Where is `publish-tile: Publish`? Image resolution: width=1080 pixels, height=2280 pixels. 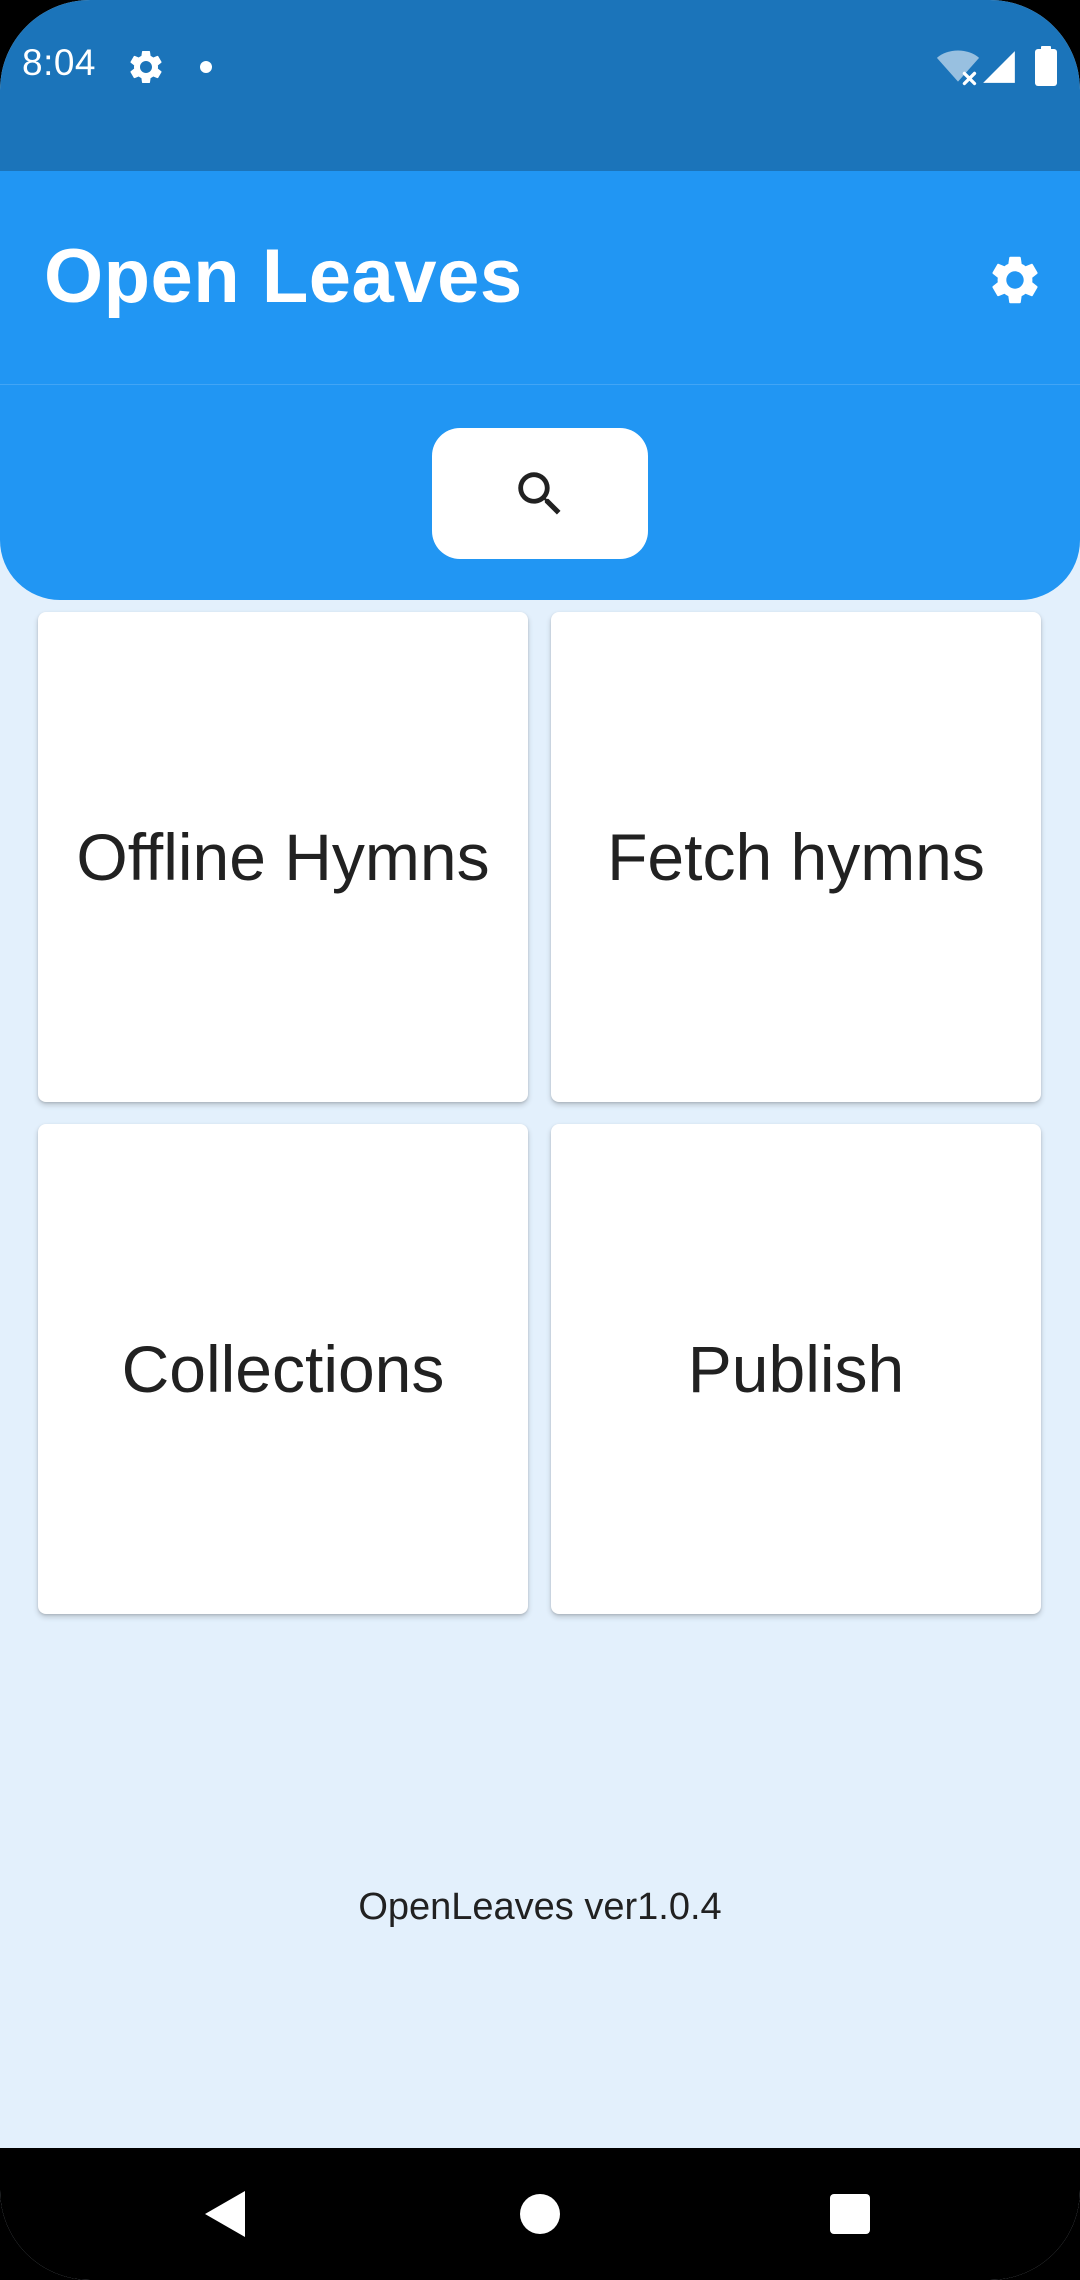
publish-tile: Publish is located at coordinates (796, 1369).